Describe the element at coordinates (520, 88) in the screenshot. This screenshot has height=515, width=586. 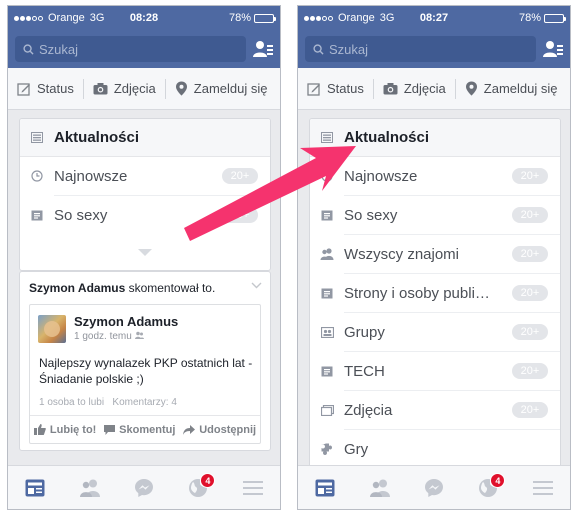
I see `checkin-label: Zamelduj się` at that location.